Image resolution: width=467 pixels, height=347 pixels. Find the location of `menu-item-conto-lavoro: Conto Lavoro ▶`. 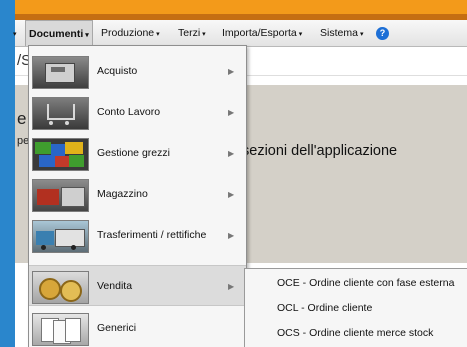

menu-item-conto-lavoro: Conto Lavoro ▶ is located at coordinates (137, 112).